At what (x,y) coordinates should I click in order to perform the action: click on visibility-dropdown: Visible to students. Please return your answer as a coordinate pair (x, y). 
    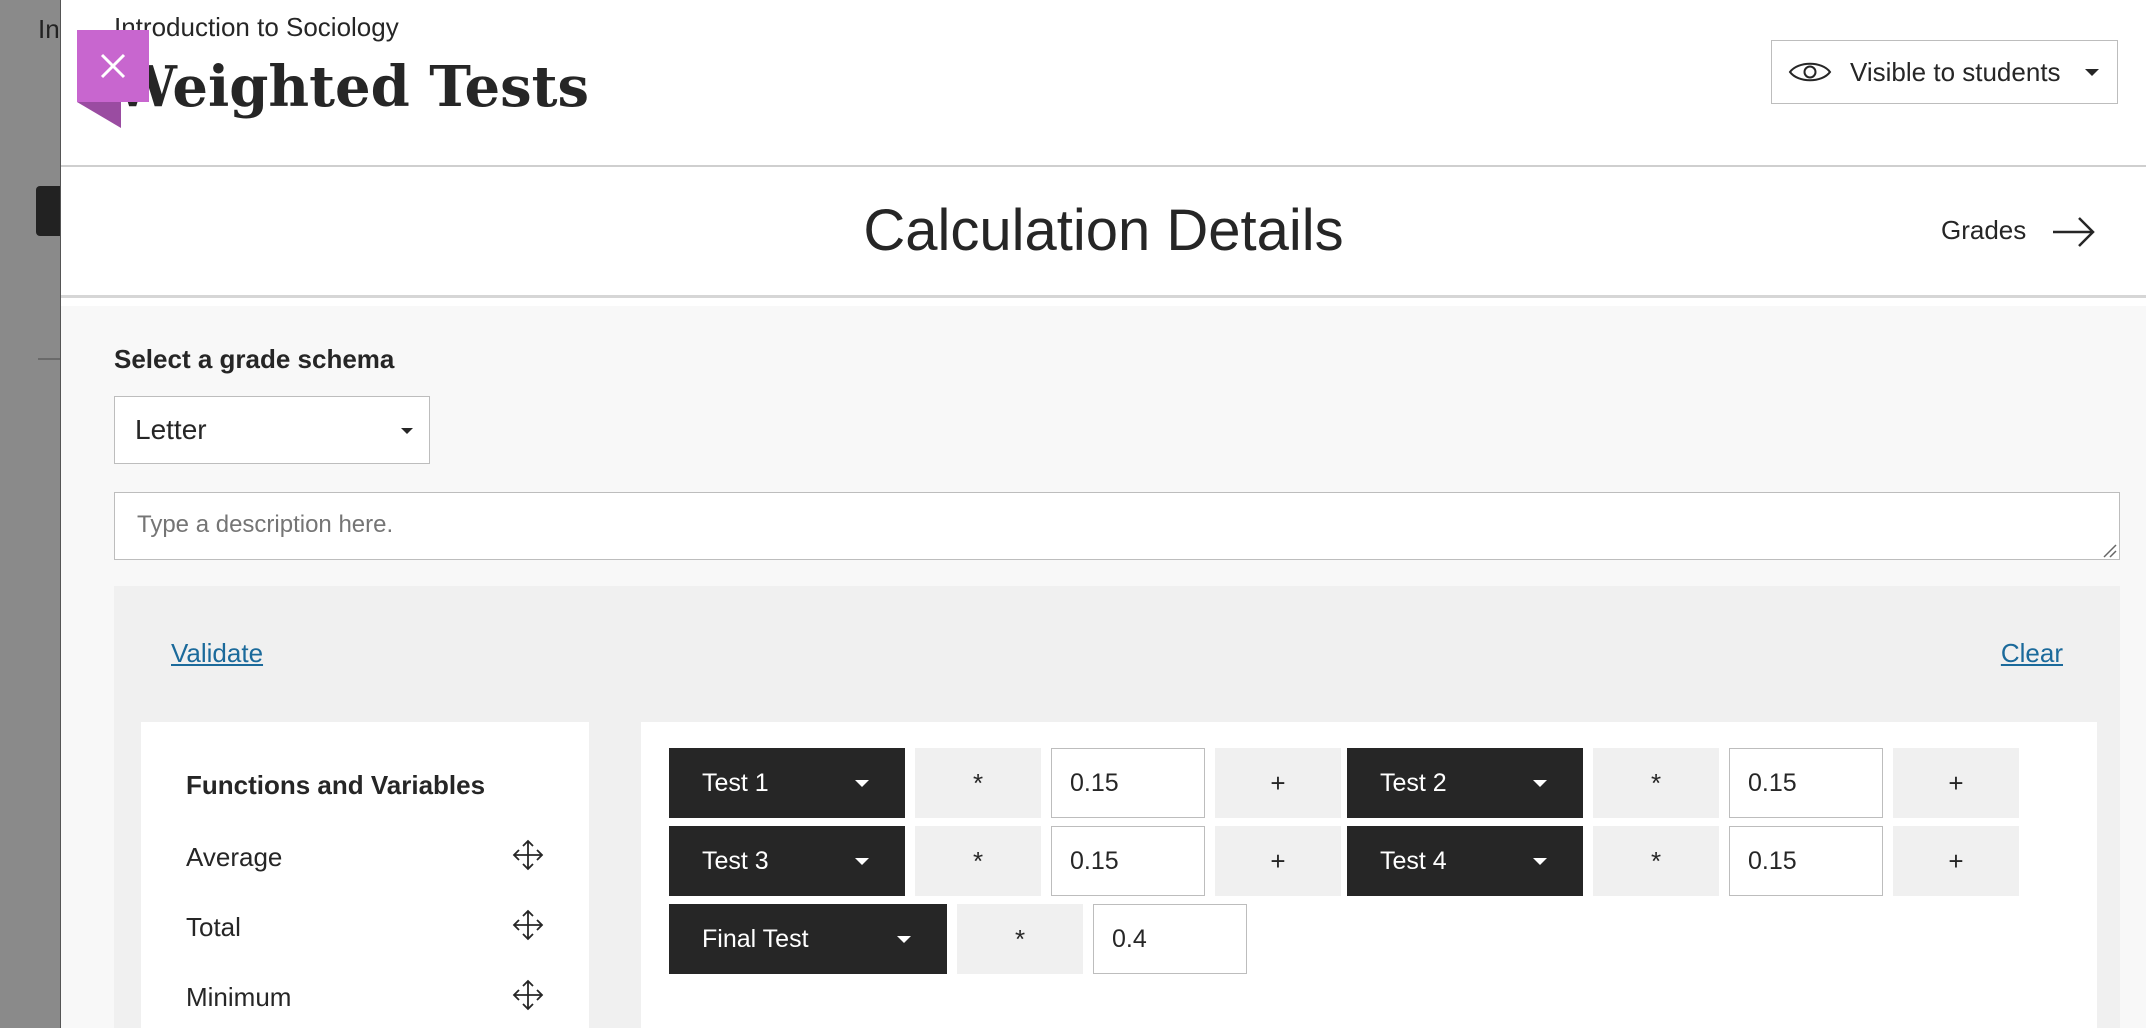
    Looking at the image, I should click on (1944, 72).